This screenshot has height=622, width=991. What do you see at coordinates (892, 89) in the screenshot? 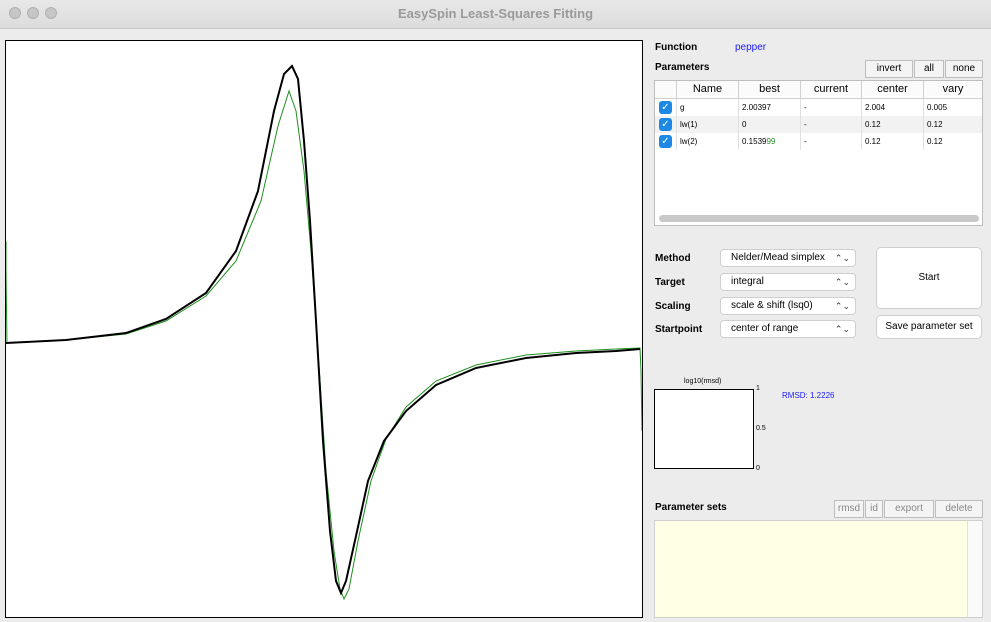
I see `column-header-center: center` at bounding box center [892, 89].